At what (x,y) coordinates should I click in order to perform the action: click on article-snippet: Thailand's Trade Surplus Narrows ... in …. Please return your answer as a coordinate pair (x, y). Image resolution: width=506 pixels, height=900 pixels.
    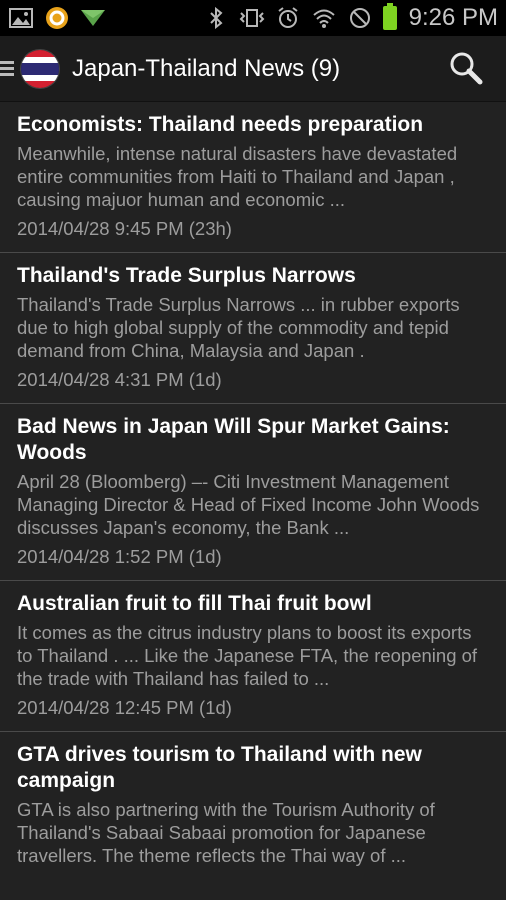
    Looking at the image, I should click on (238, 327).